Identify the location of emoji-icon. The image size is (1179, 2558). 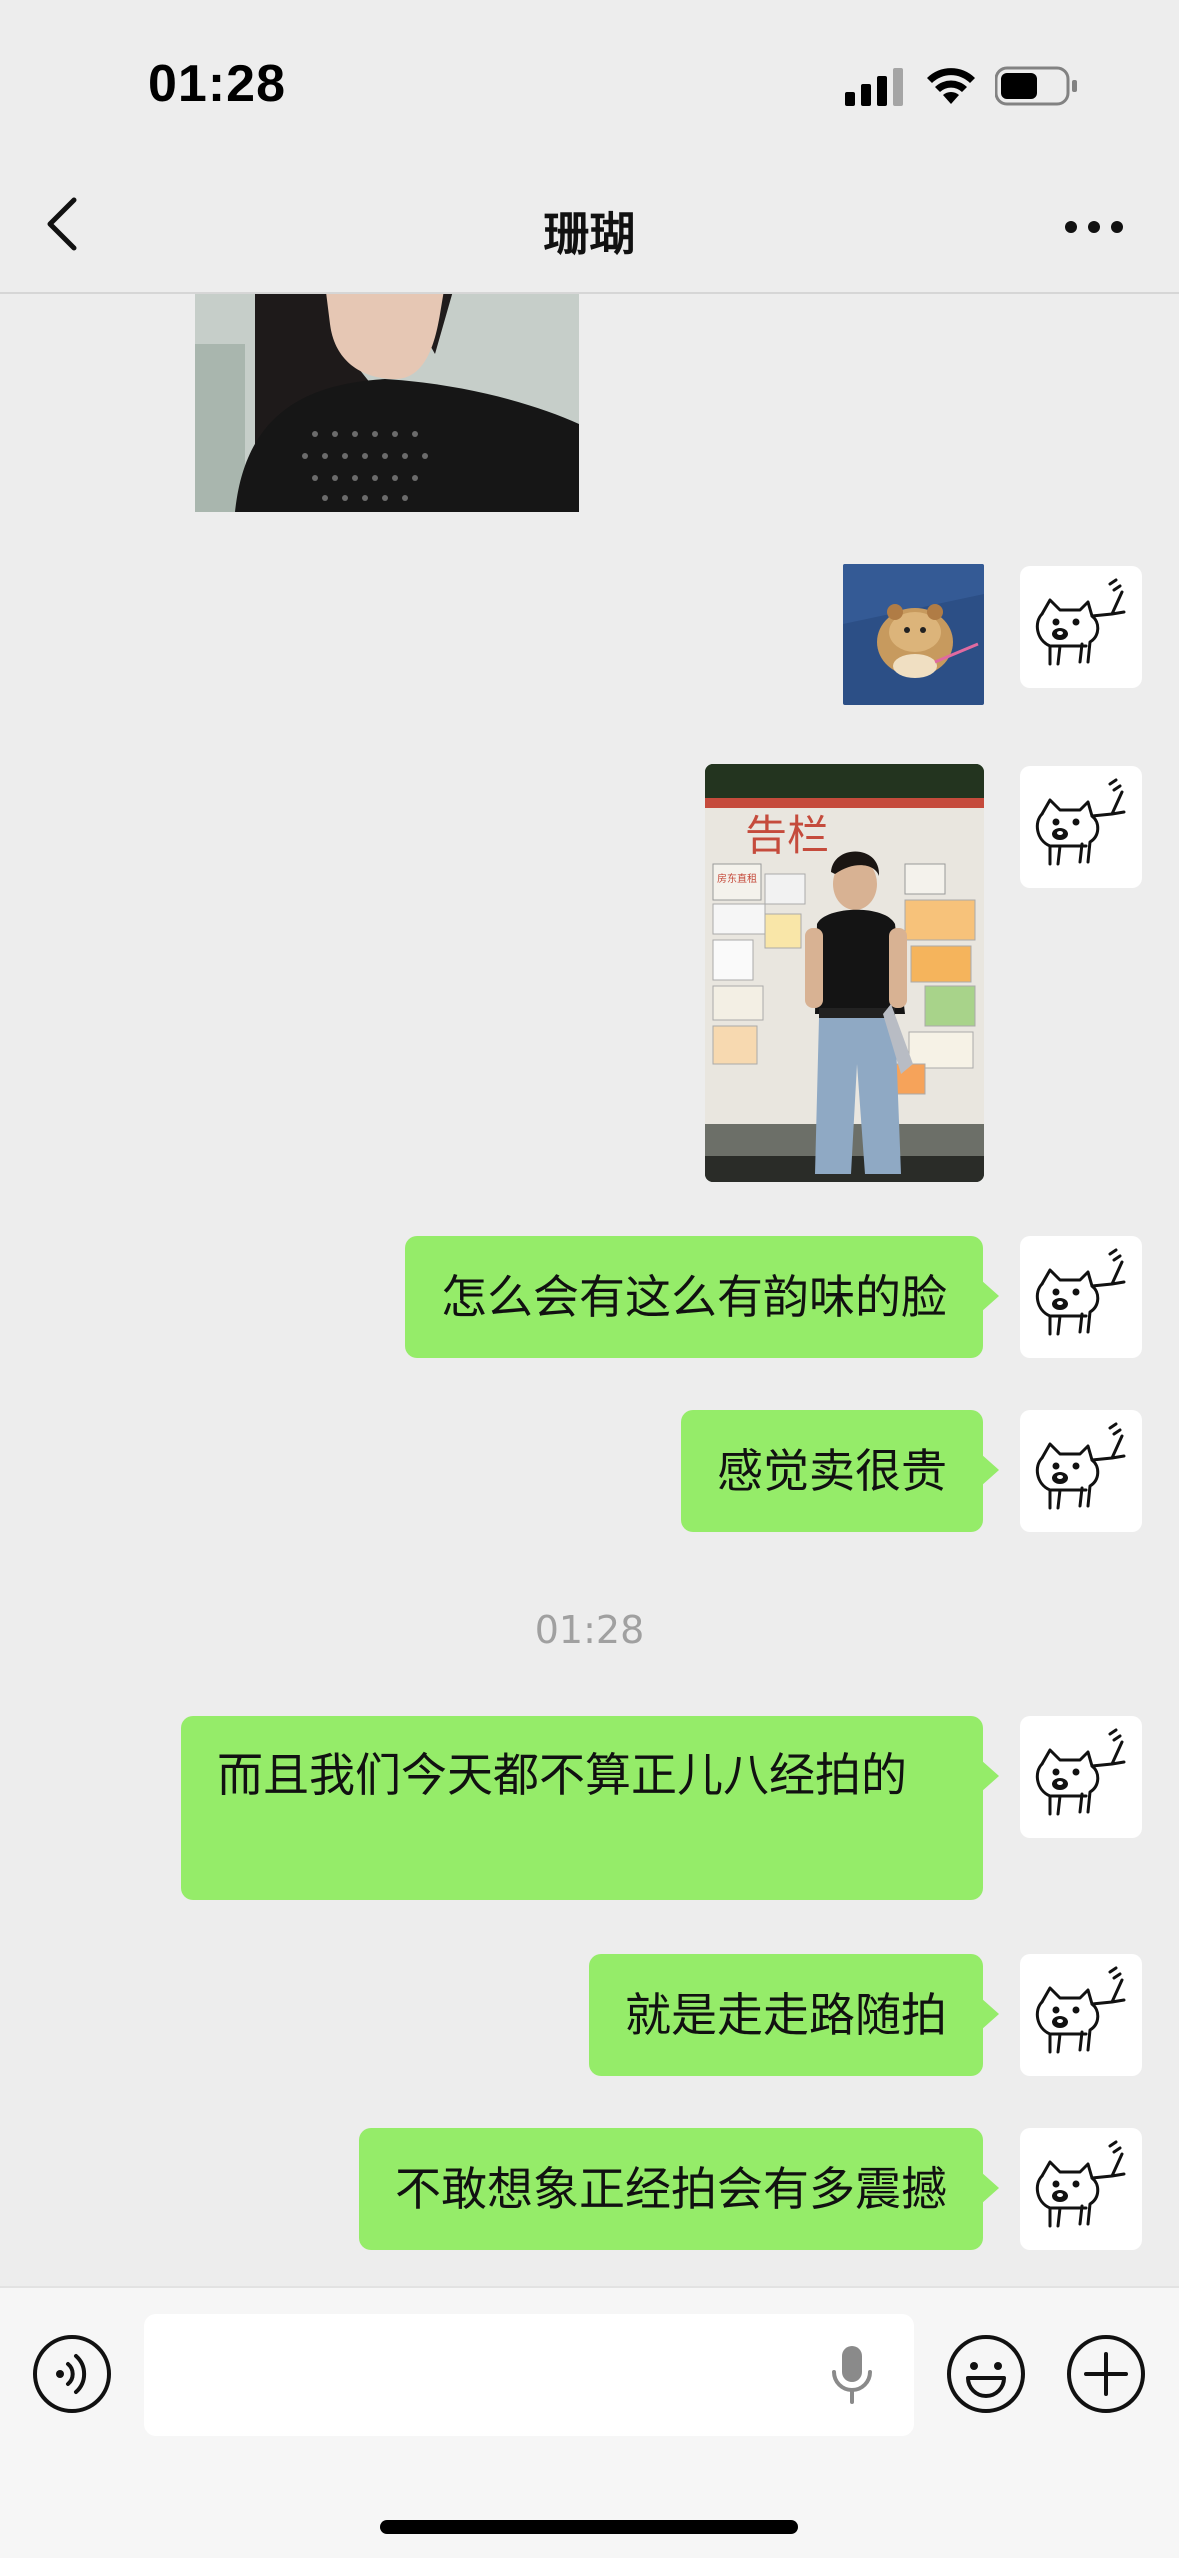
(986, 2374).